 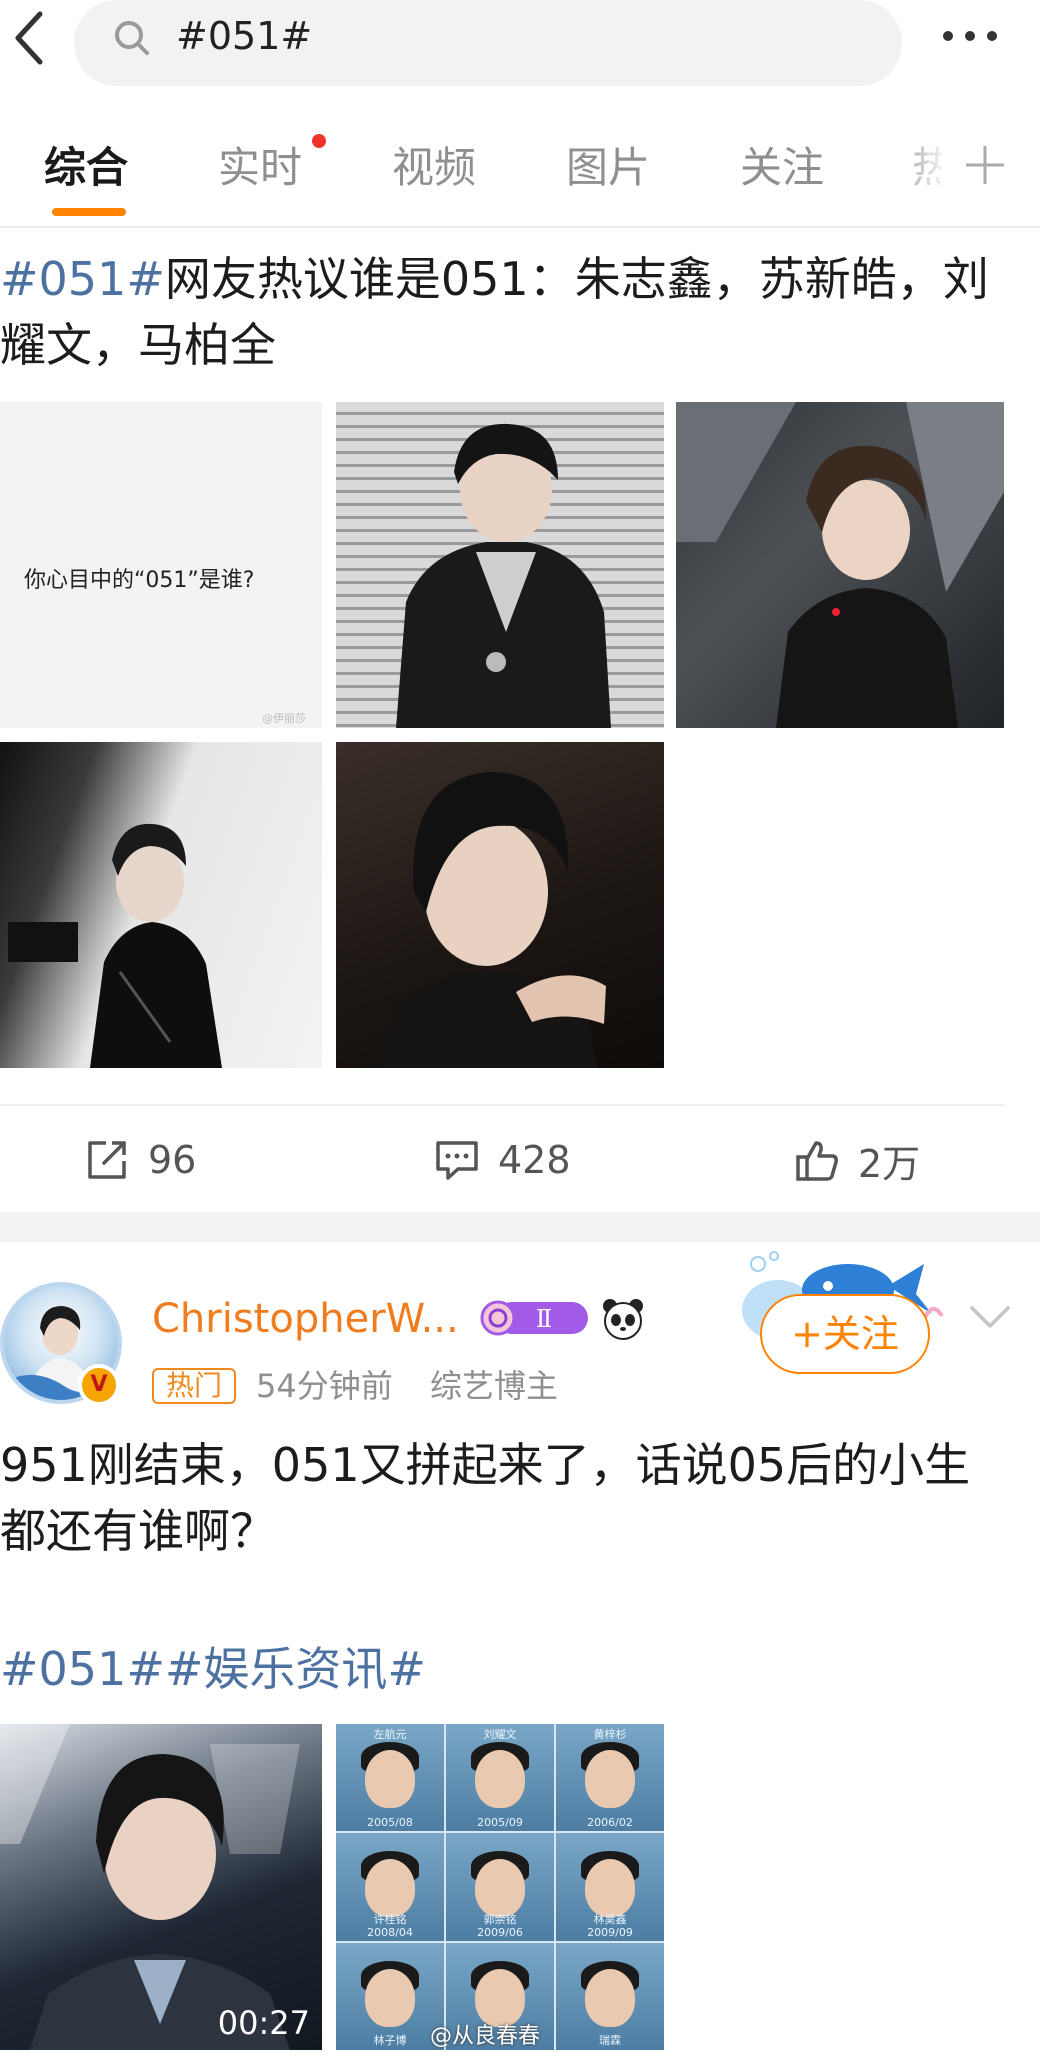 What do you see at coordinates (390, 1734) in the screenshot?
I see `grid-name: 左航元` at bounding box center [390, 1734].